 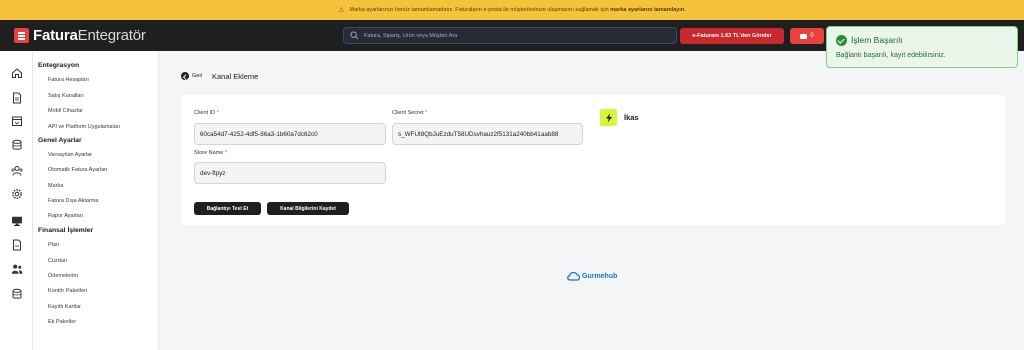 What do you see at coordinates (64, 307) in the screenshot?
I see `sidebar-item-kayitli-kartlar: Kayıtlı Kartlar` at bounding box center [64, 307].